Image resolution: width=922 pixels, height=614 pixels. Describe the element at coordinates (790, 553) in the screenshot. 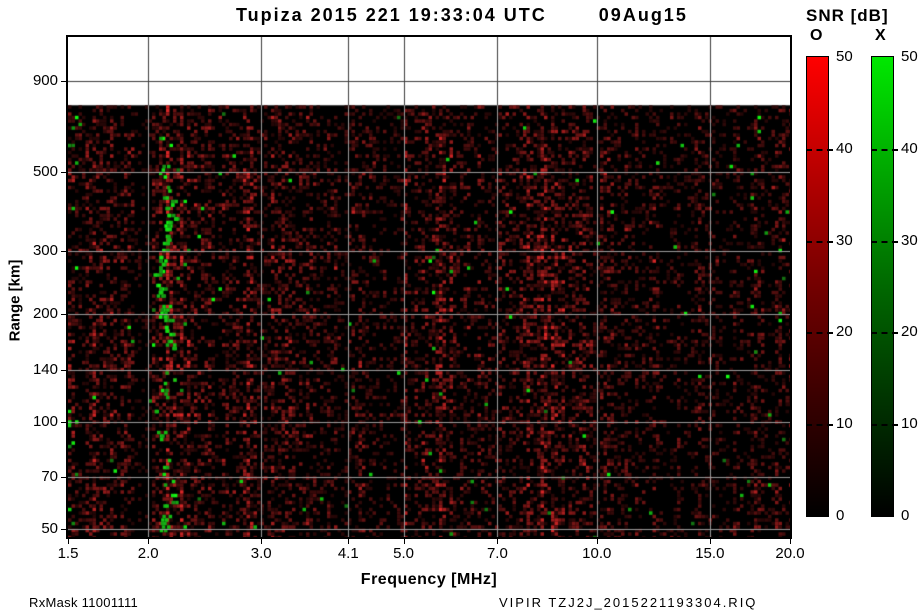

I see `x-axis-tick-label: 20.0` at that location.